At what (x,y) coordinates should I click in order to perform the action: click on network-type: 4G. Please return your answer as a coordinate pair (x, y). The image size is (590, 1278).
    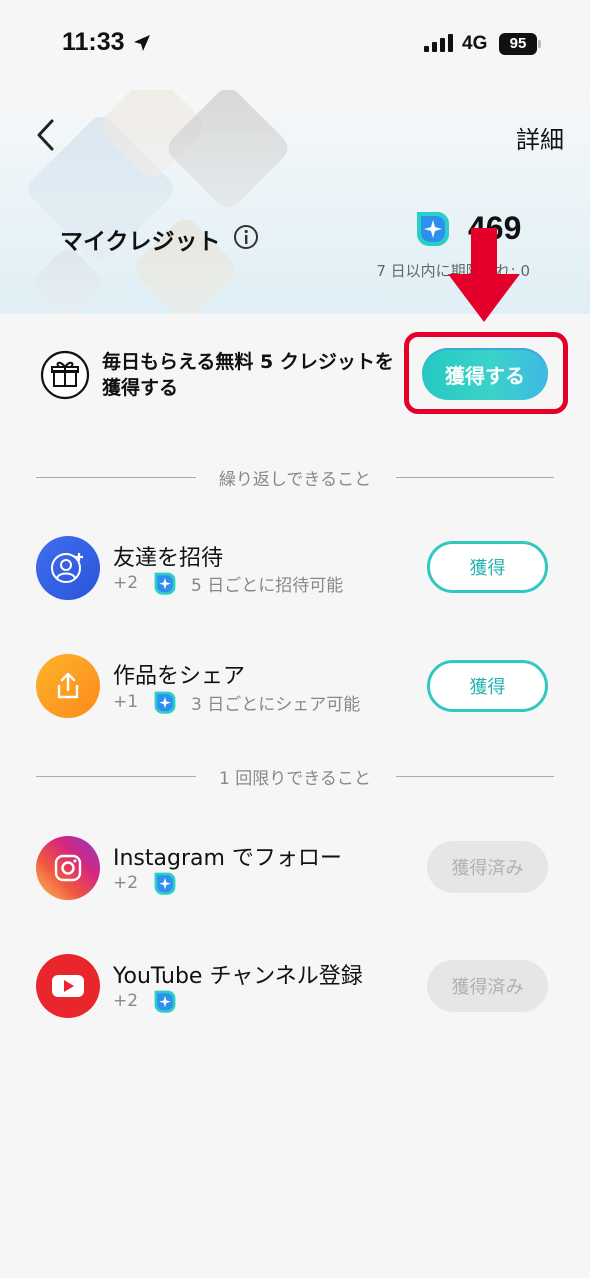
    Looking at the image, I should click on (475, 43).